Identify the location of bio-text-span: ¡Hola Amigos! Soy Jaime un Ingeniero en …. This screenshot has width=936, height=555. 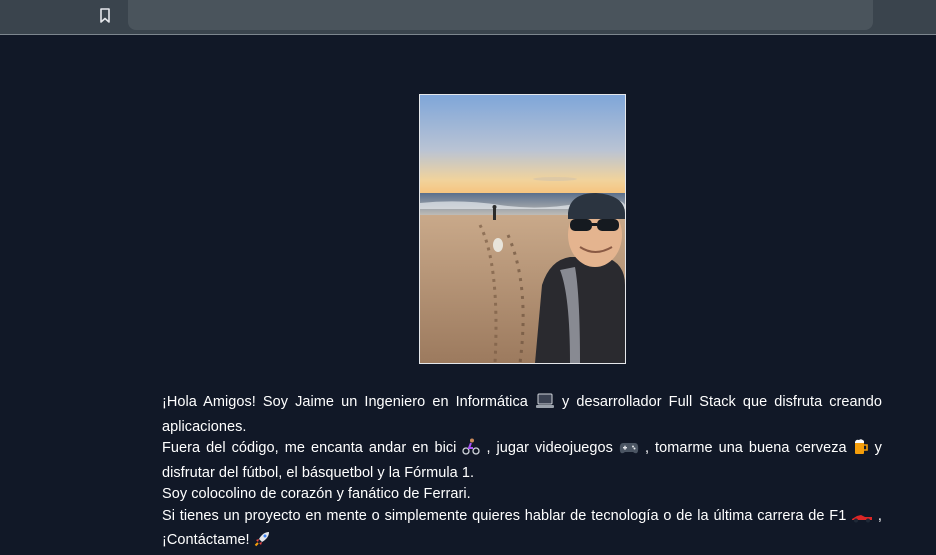
(345, 402).